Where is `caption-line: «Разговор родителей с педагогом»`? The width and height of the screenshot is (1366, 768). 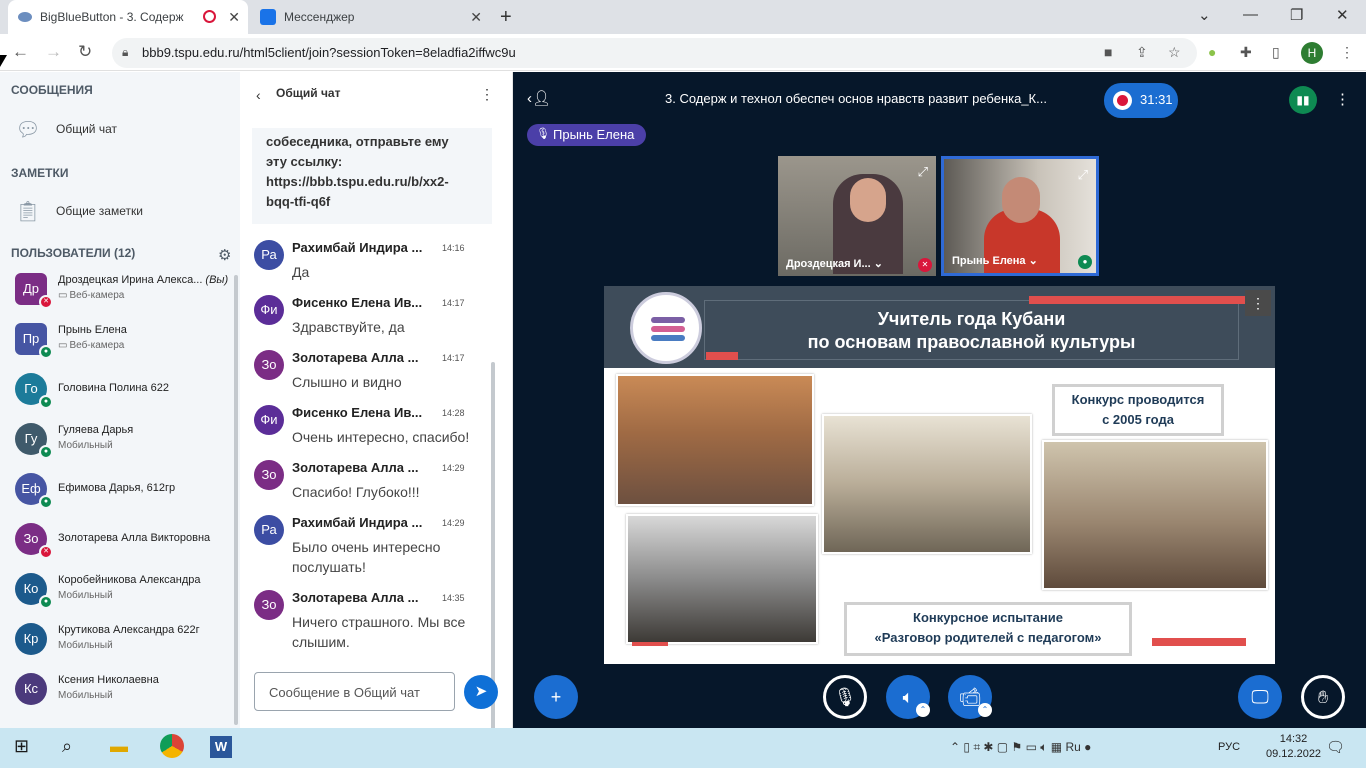
caption-line: «Разговор родителей с педагогом» is located at coordinates (988, 637).